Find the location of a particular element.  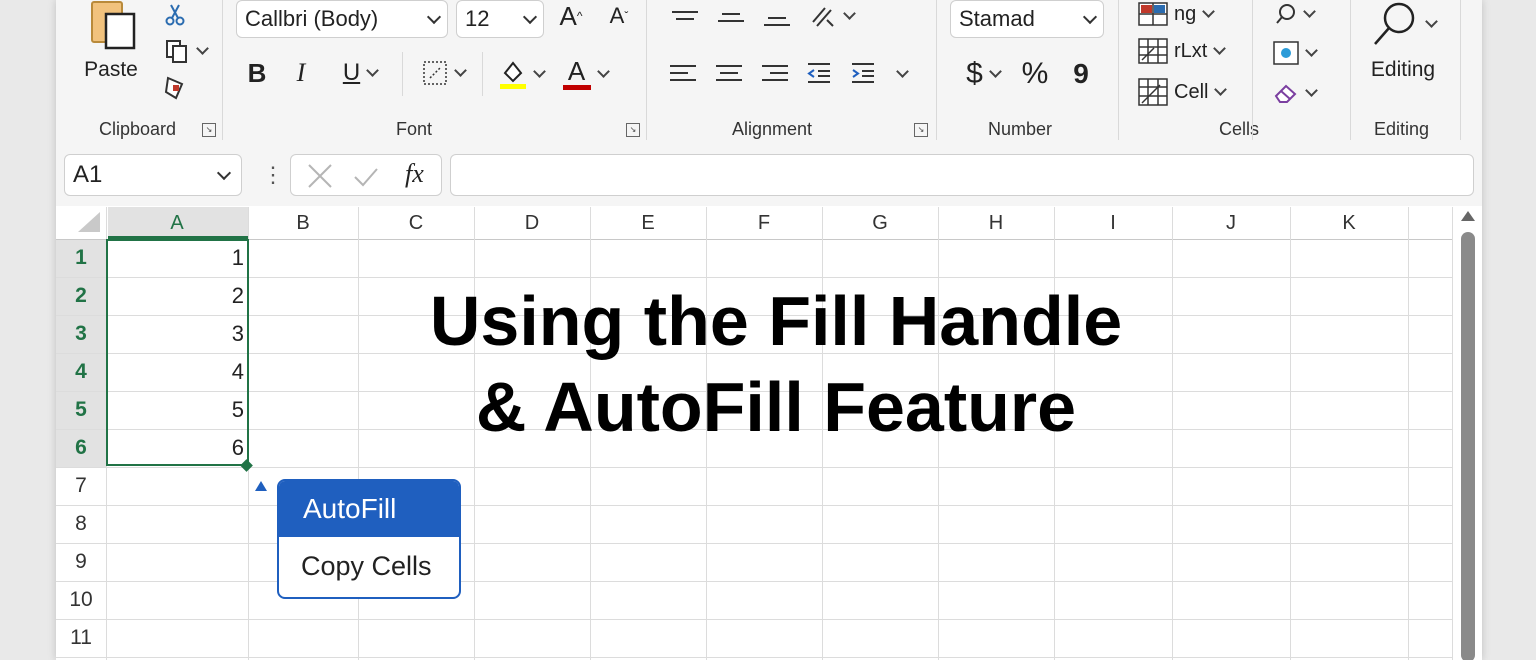

column-header: G is located at coordinates (880, 223).